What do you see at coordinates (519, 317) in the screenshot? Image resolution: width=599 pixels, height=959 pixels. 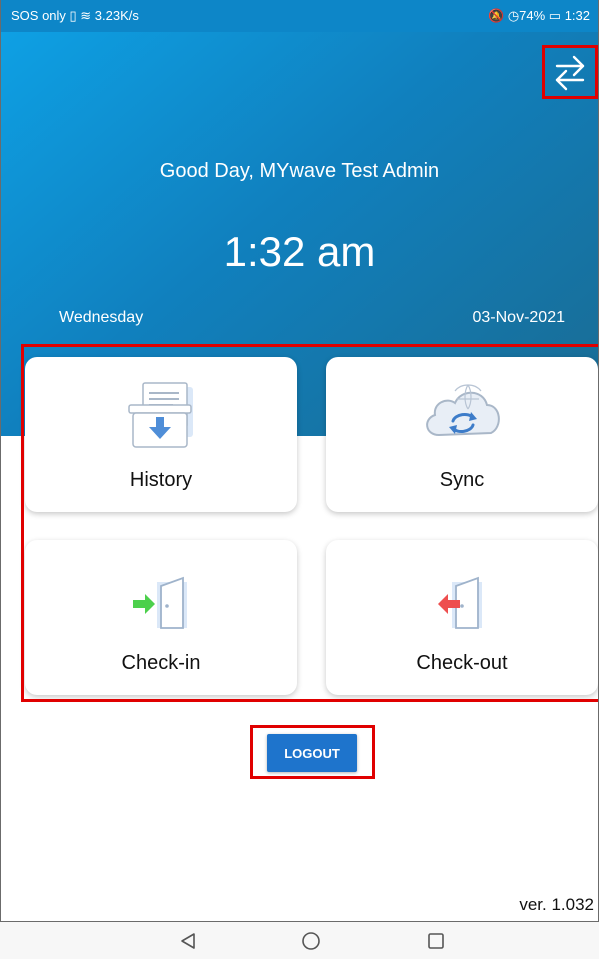 I see `date-text: 03-Nov-2021` at bounding box center [519, 317].